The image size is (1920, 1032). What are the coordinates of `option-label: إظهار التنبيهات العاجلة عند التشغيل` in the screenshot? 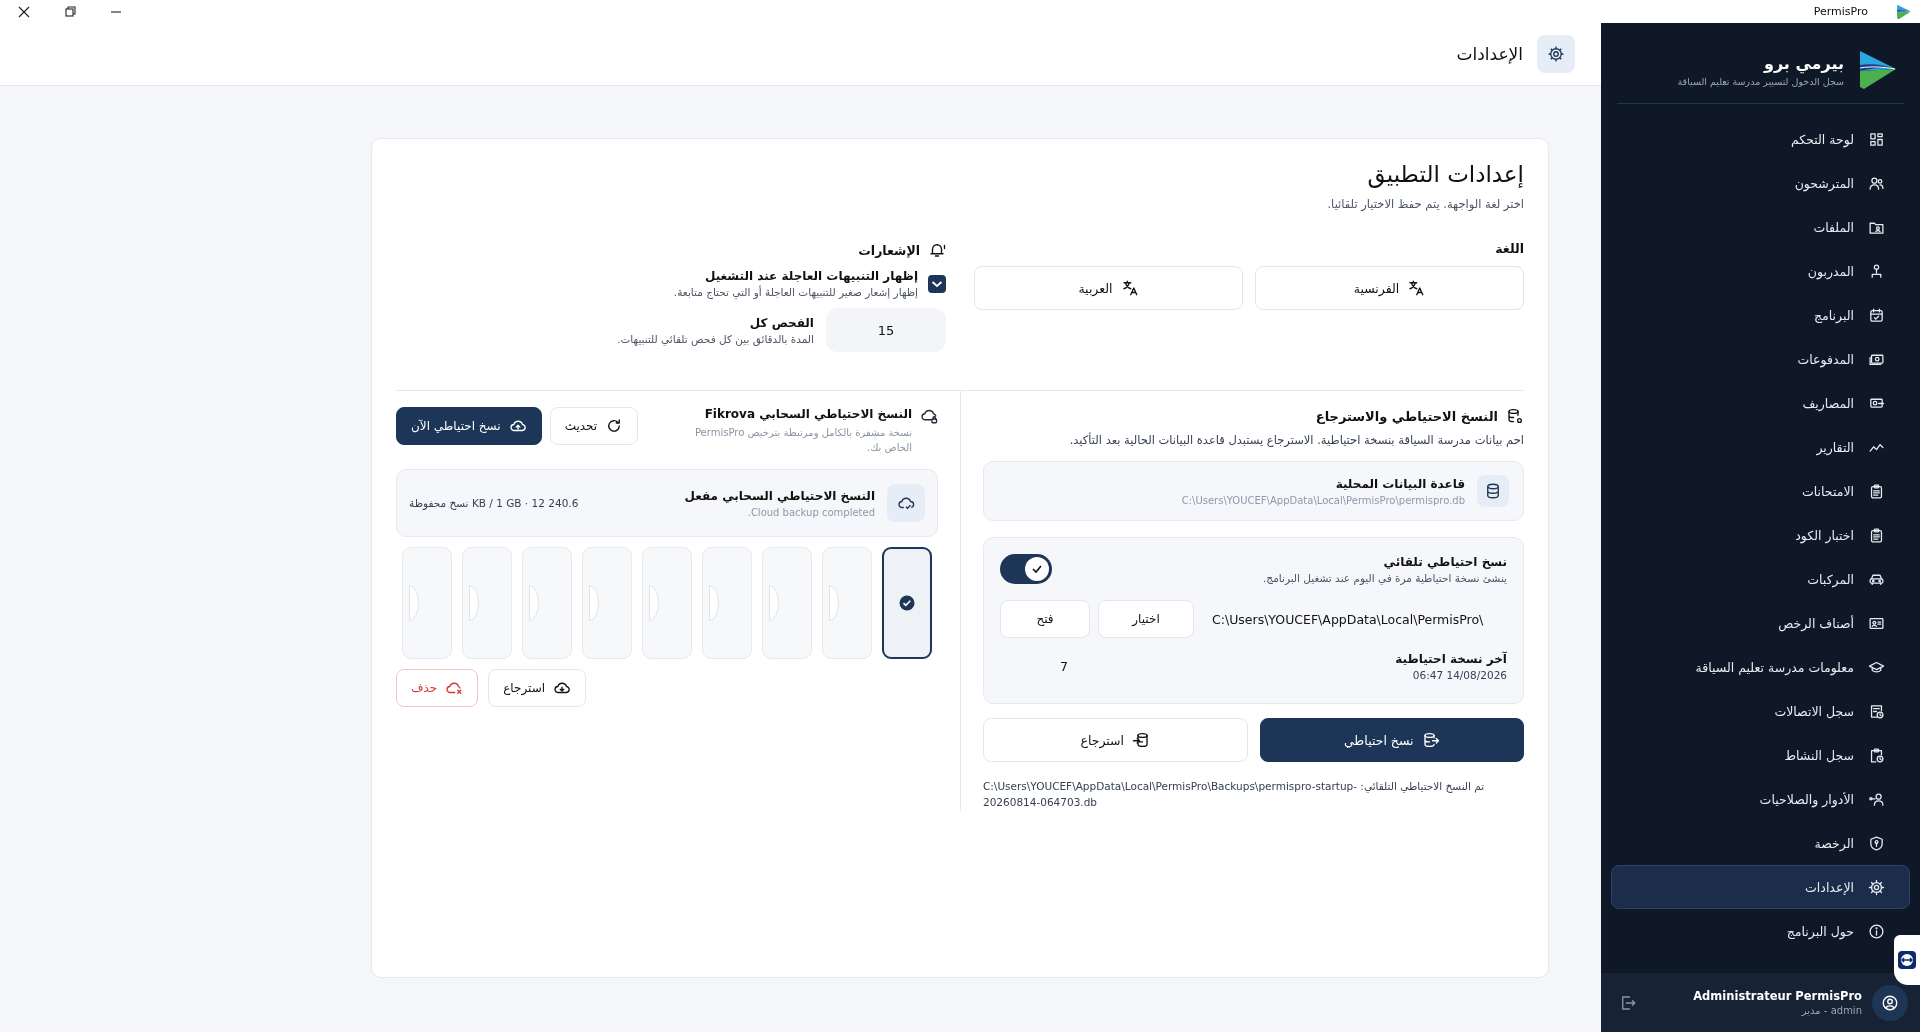 It's located at (810, 276).